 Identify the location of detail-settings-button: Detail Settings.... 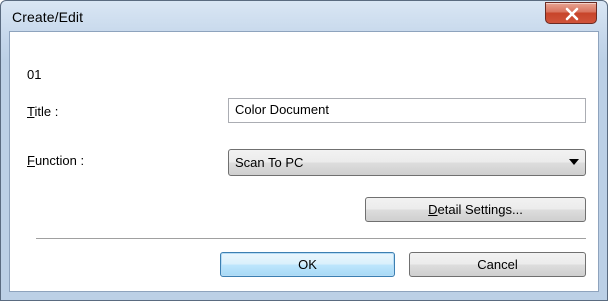
(475, 209).